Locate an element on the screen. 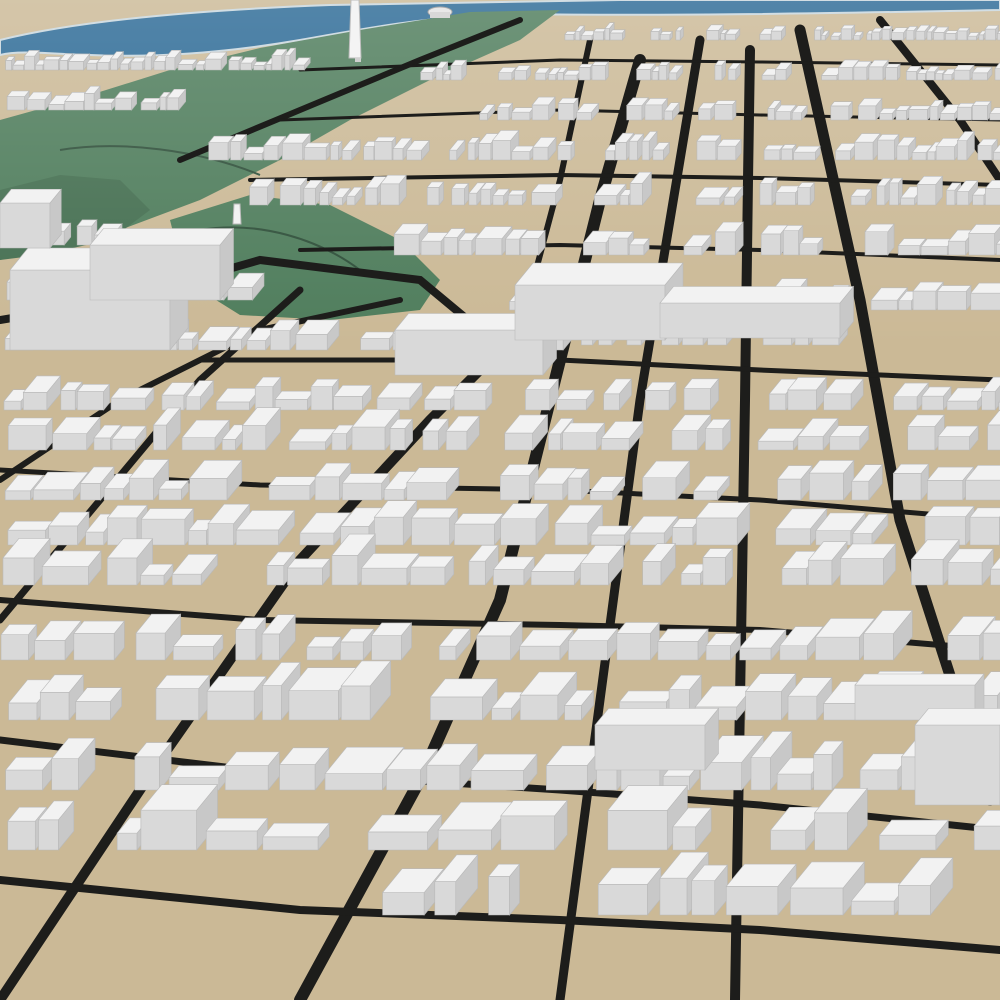  monument-obelisk-icon is located at coordinates (355, 31).